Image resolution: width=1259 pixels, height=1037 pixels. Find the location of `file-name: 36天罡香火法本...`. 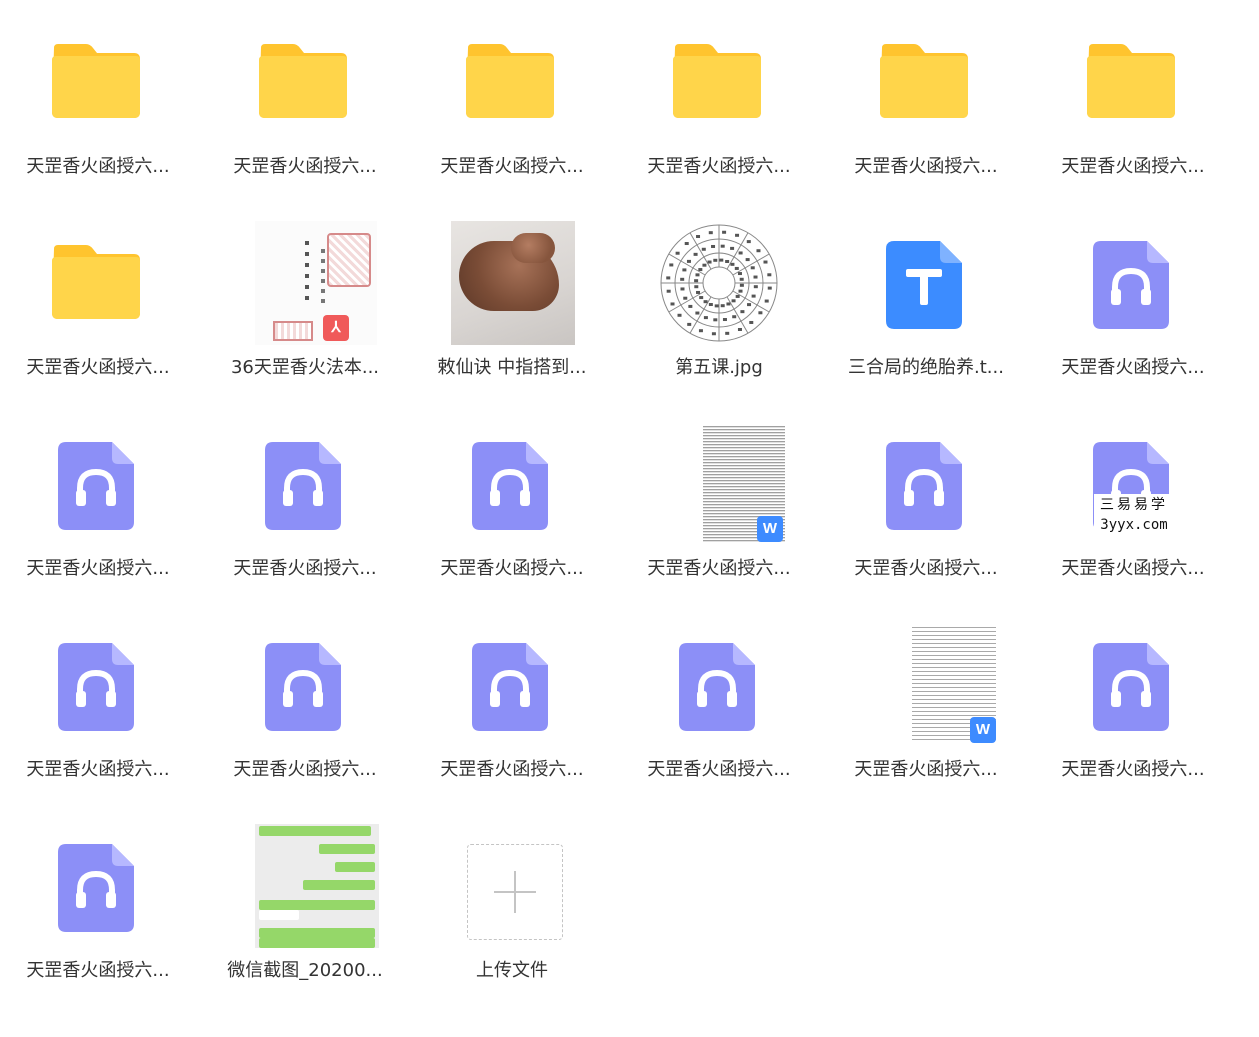

file-name: 36天罡香火法本... is located at coordinates (305, 367).